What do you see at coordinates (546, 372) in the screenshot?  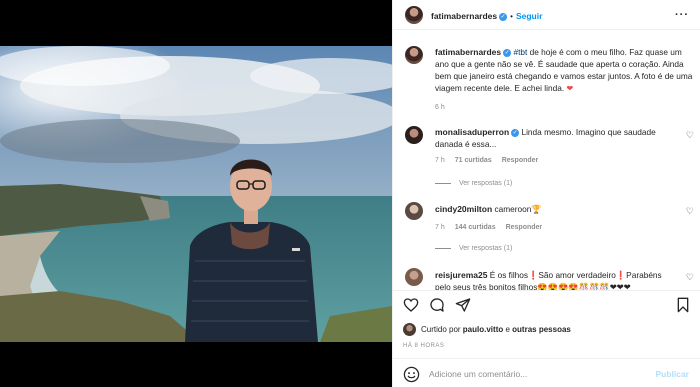 I see `add-comment-bar: Adicione um comentário... Publicar` at bounding box center [546, 372].